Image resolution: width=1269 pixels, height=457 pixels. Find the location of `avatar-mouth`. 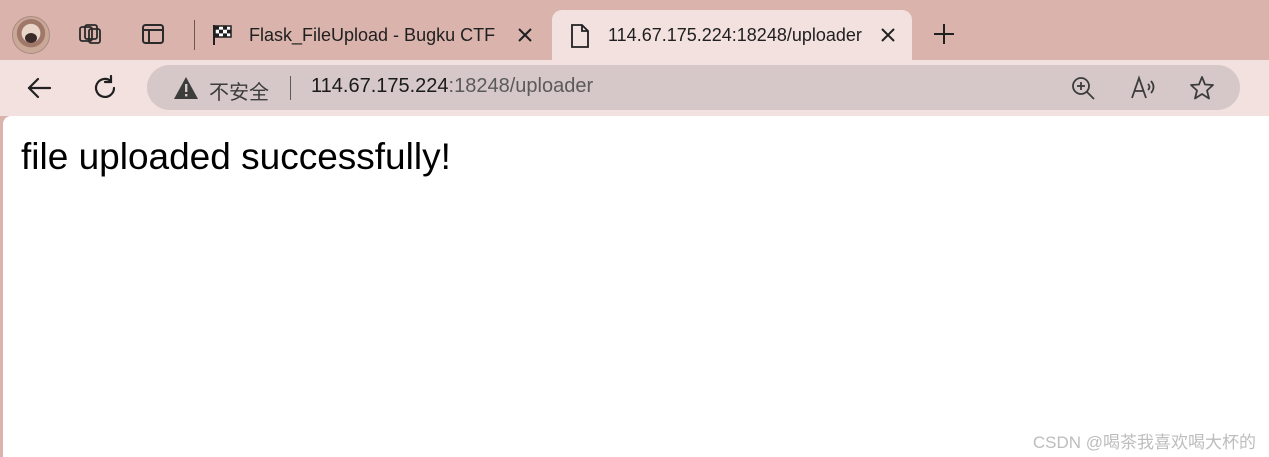

avatar-mouth is located at coordinates (31, 38).